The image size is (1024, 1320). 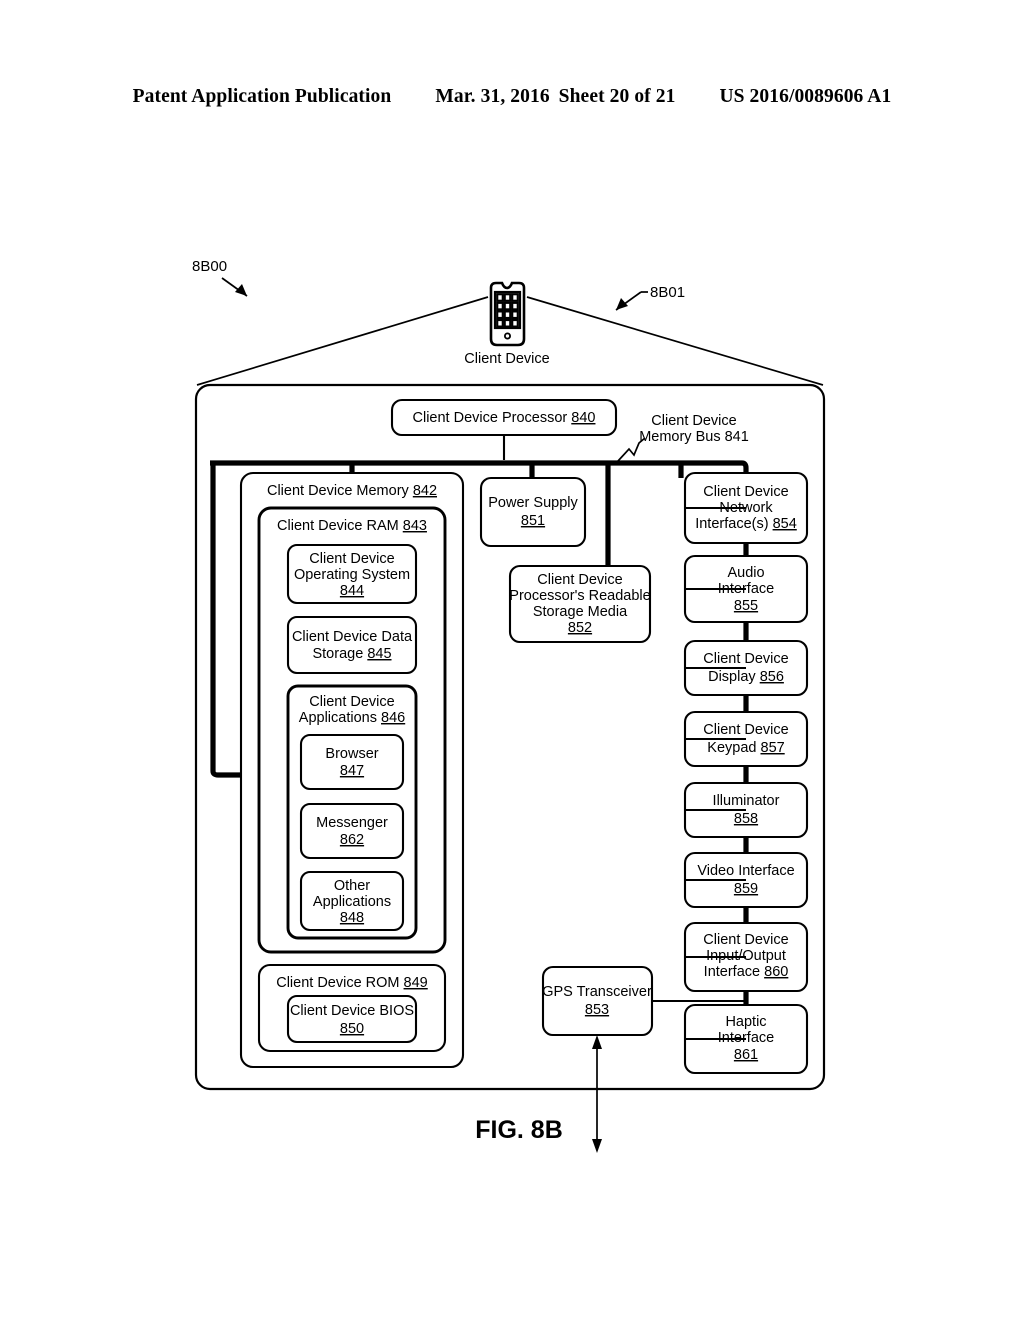 I want to click on svg-text: 853, so click(x=597, y=1010).